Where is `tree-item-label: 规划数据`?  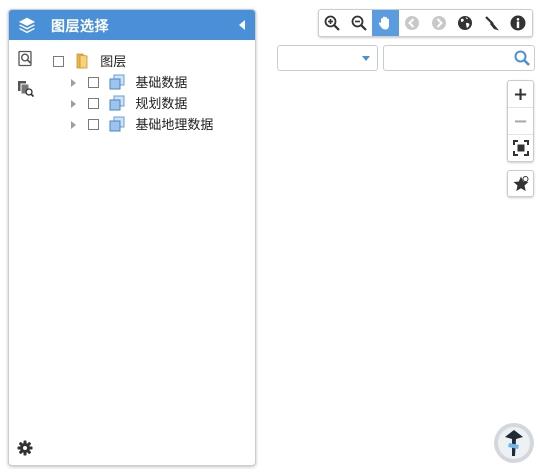 tree-item-label: 规划数据 is located at coordinates (161, 104).